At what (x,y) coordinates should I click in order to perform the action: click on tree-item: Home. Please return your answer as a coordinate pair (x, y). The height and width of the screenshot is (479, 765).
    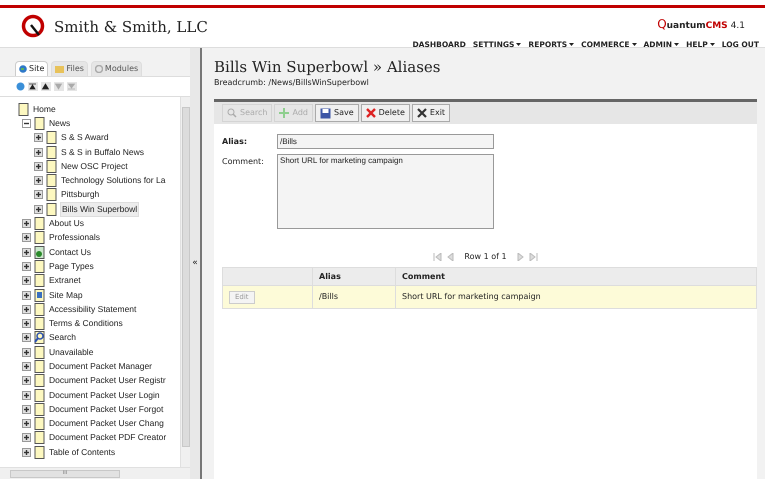
    Looking at the image, I should click on (44, 109).